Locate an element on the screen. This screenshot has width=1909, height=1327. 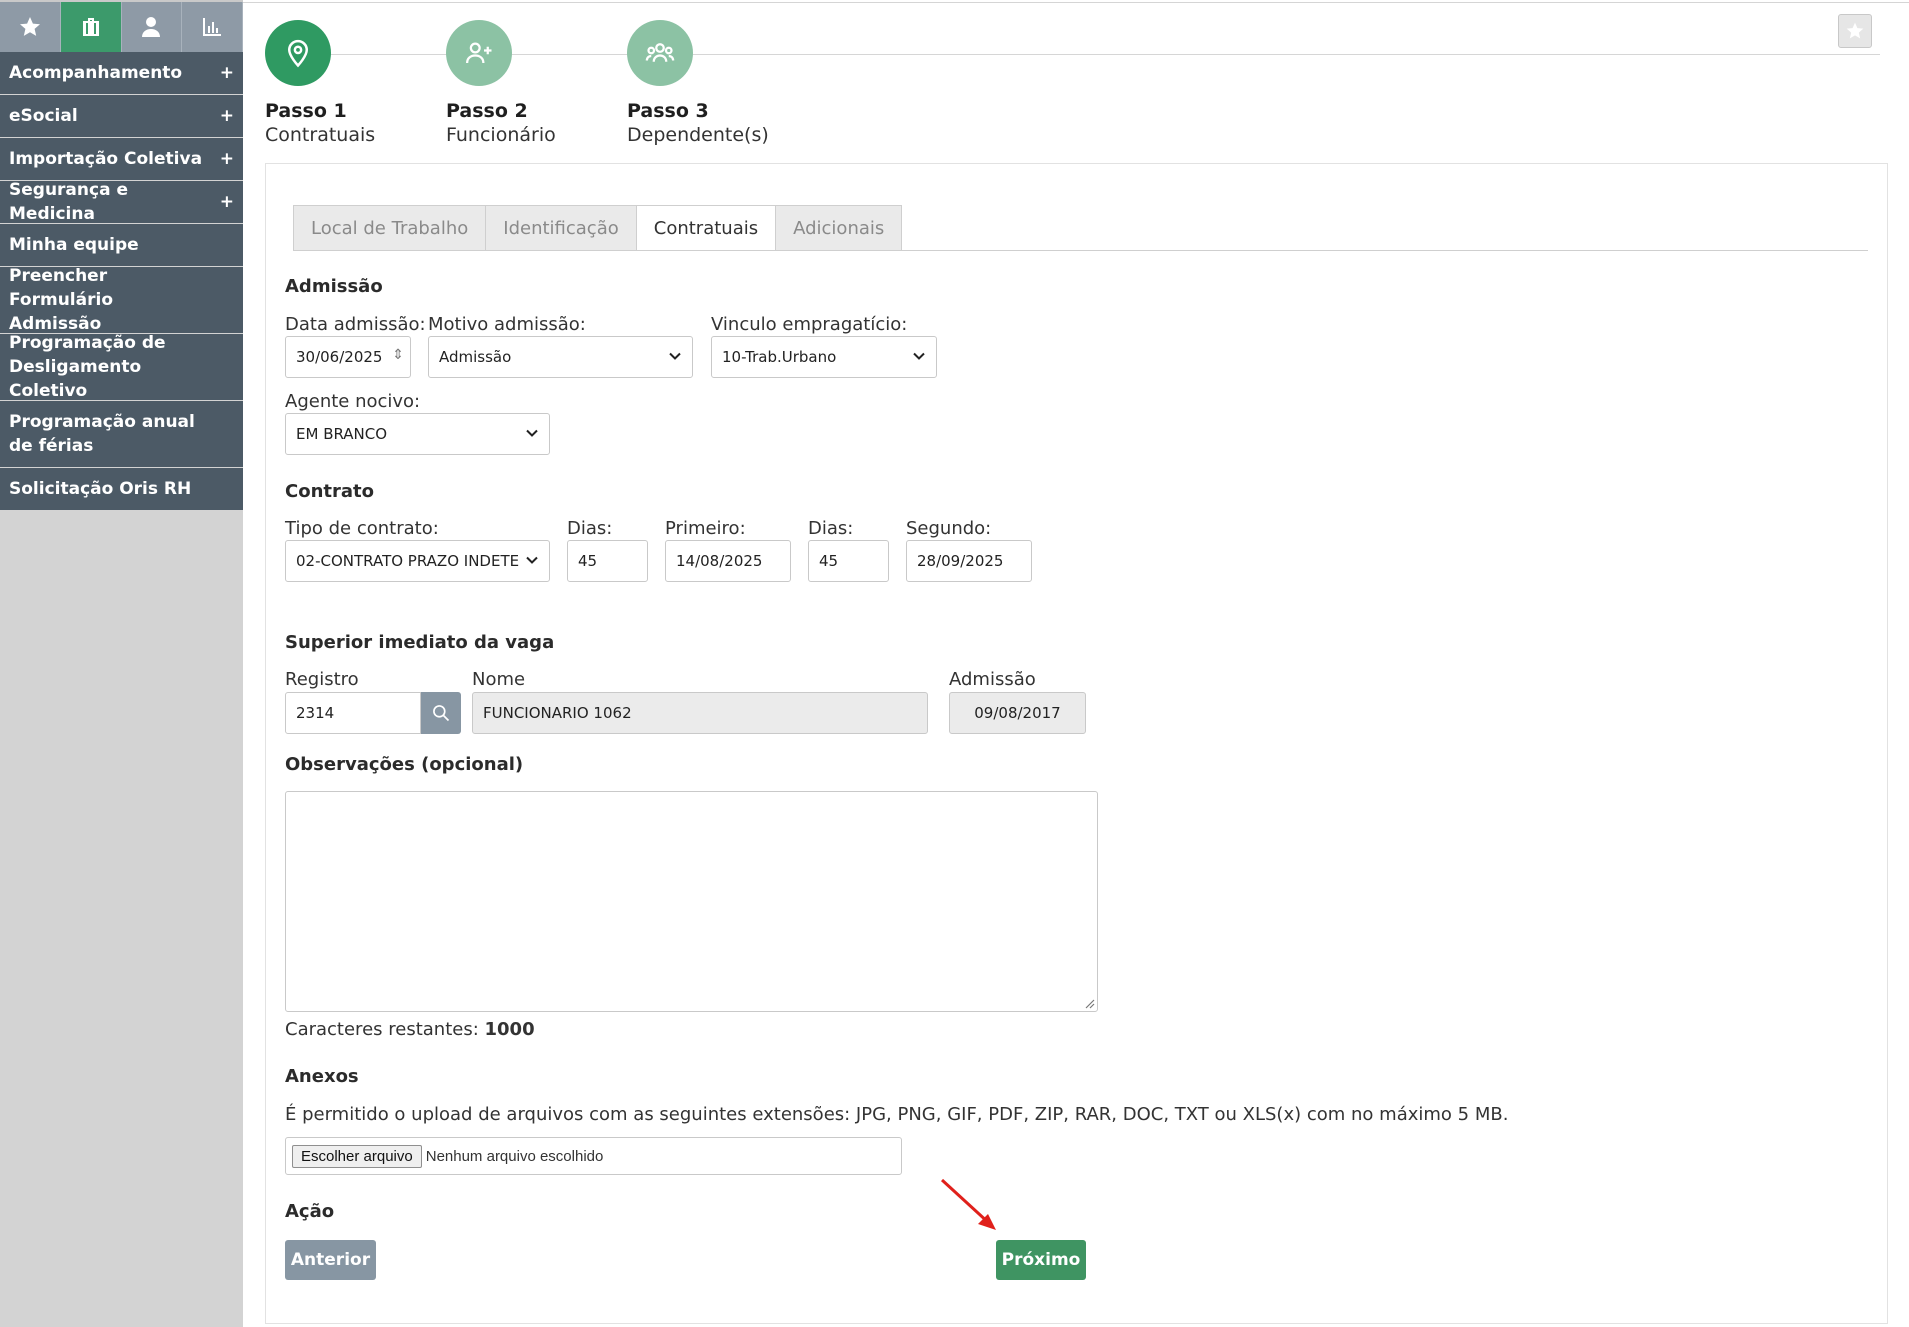
sidebar-item-preencher-formulario: Preencher Formulário Admissão is located at coordinates (121, 300).